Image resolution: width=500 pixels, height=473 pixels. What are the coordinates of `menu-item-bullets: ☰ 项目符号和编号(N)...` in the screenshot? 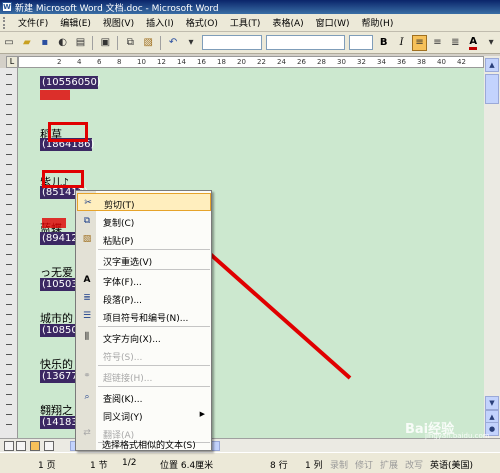 It's located at (144, 316).